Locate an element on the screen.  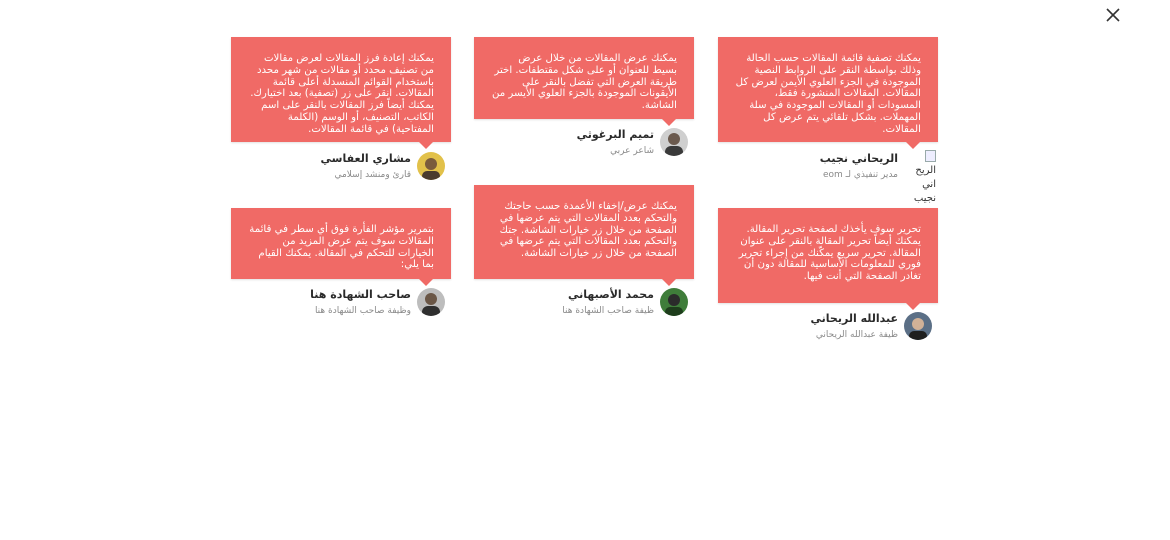
author-name: عبدالله الريحاني is located at coordinates (854, 318).